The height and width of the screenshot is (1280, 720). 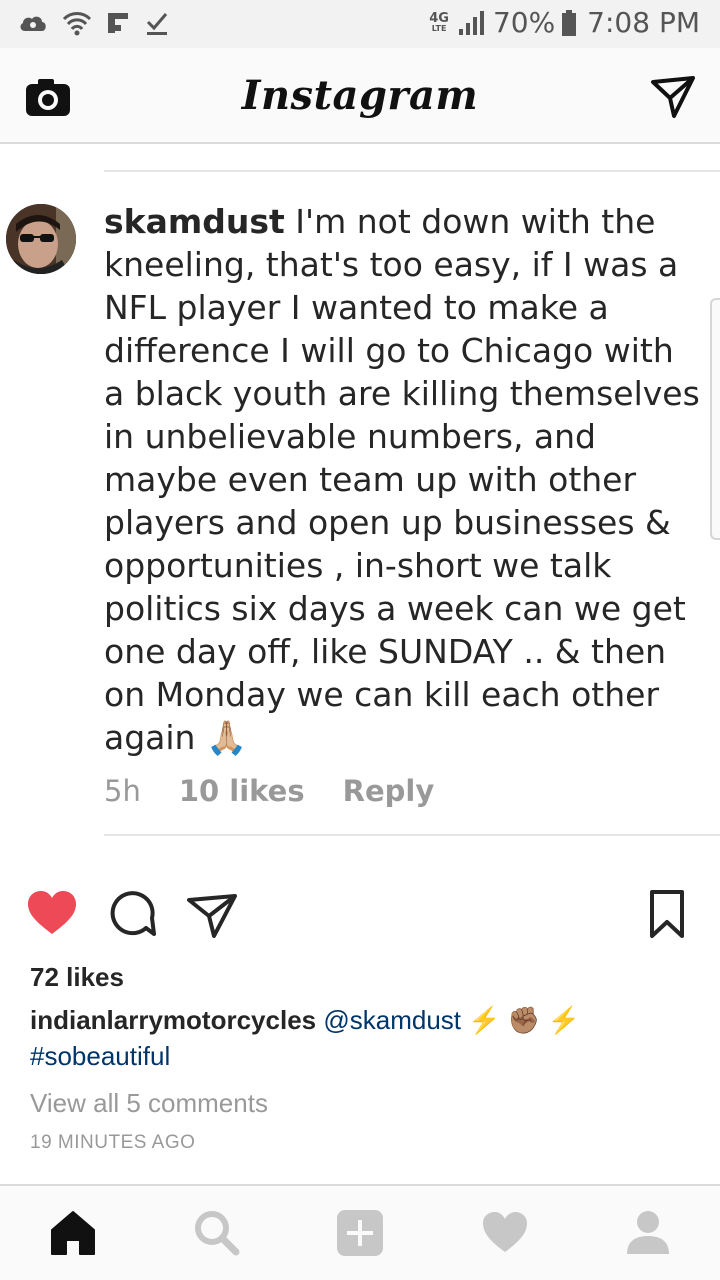 I want to click on post-actions, so click(x=360, y=915).